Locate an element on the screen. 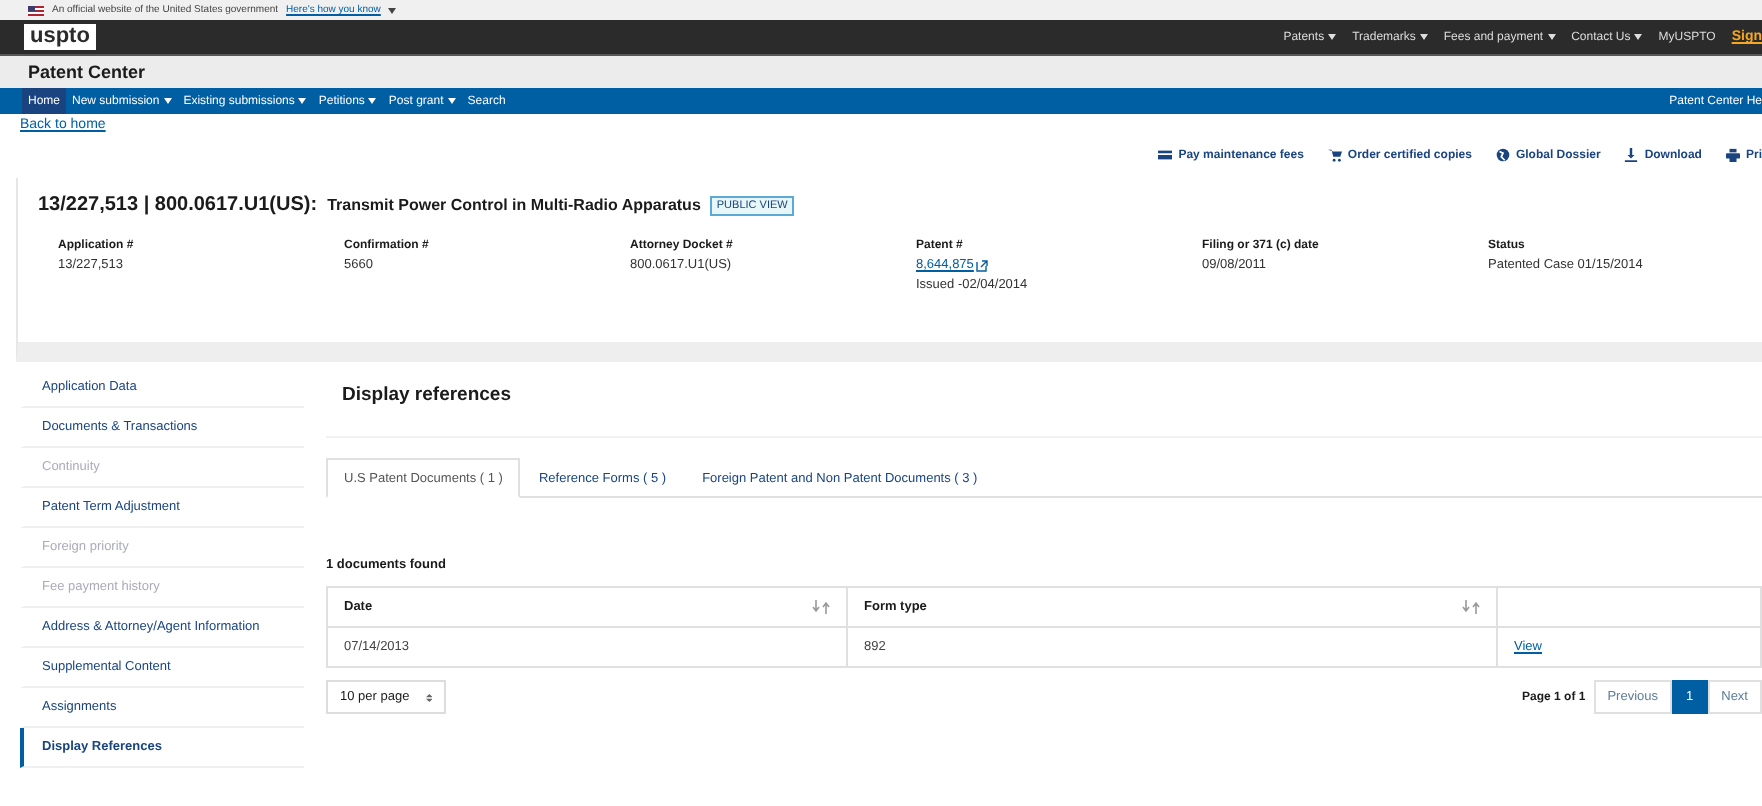 This screenshot has width=1762, height=806. card-icon is located at coordinates (1165, 155).